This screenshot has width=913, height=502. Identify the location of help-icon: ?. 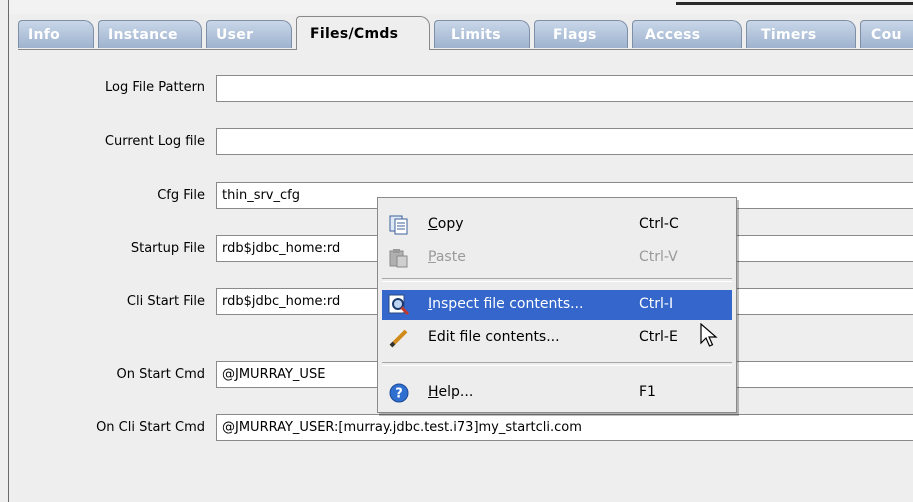
(399, 393).